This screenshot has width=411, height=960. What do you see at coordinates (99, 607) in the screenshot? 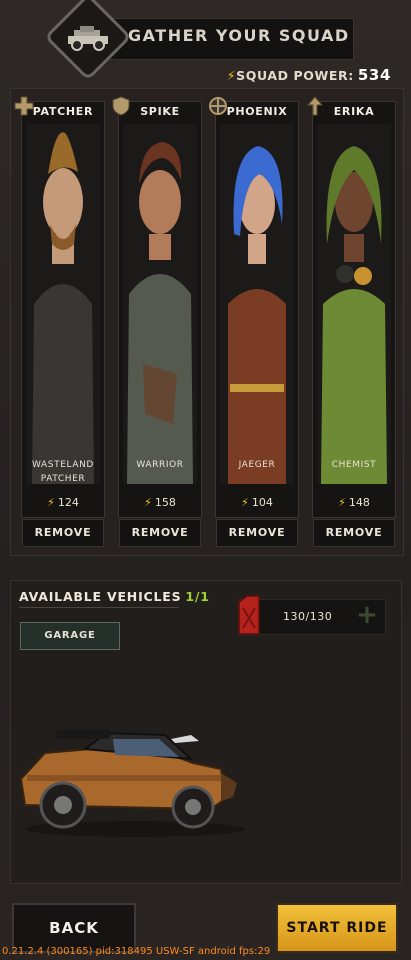
I see `divider` at bounding box center [99, 607].